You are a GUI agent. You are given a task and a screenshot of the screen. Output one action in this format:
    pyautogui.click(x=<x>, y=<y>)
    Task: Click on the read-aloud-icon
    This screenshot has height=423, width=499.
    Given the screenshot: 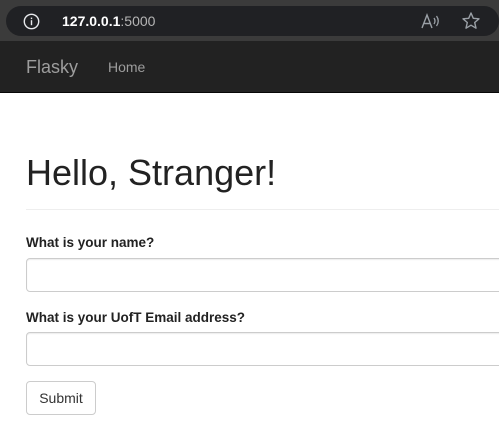 What is the action you would take?
    pyautogui.click(x=431, y=21)
    